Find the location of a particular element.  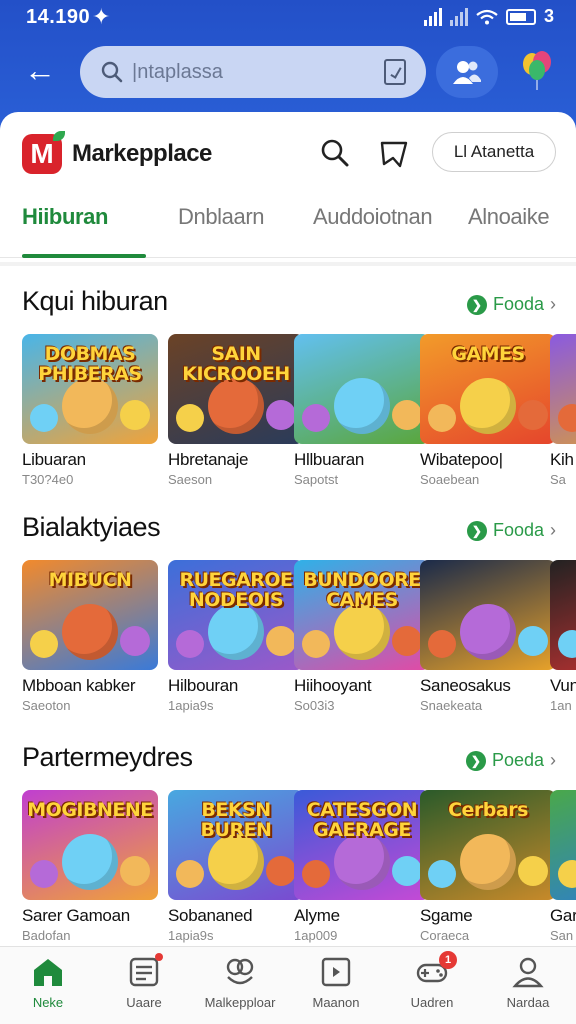

people-icon is located at coordinates (467, 72).